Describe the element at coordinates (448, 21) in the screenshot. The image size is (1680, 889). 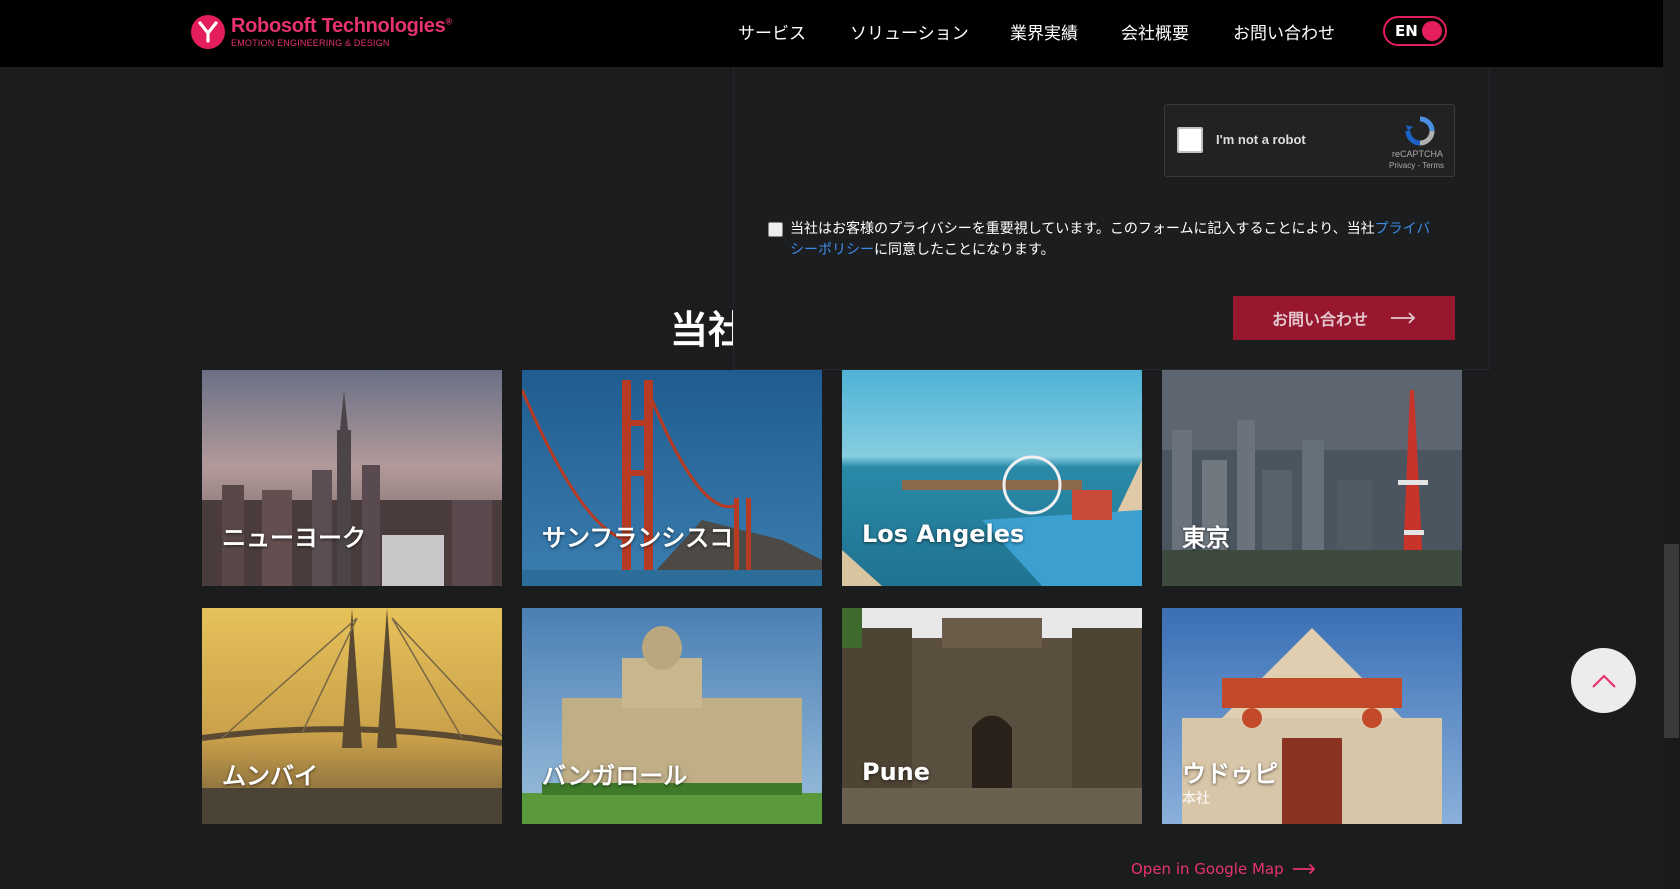
I see `logo-registered-mark: ®` at that location.